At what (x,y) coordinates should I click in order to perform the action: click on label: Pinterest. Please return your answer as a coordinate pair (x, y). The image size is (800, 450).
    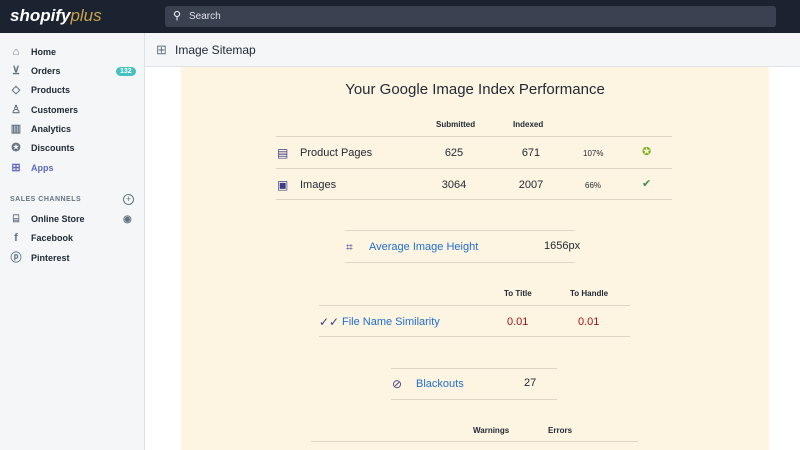
    Looking at the image, I should click on (50, 258).